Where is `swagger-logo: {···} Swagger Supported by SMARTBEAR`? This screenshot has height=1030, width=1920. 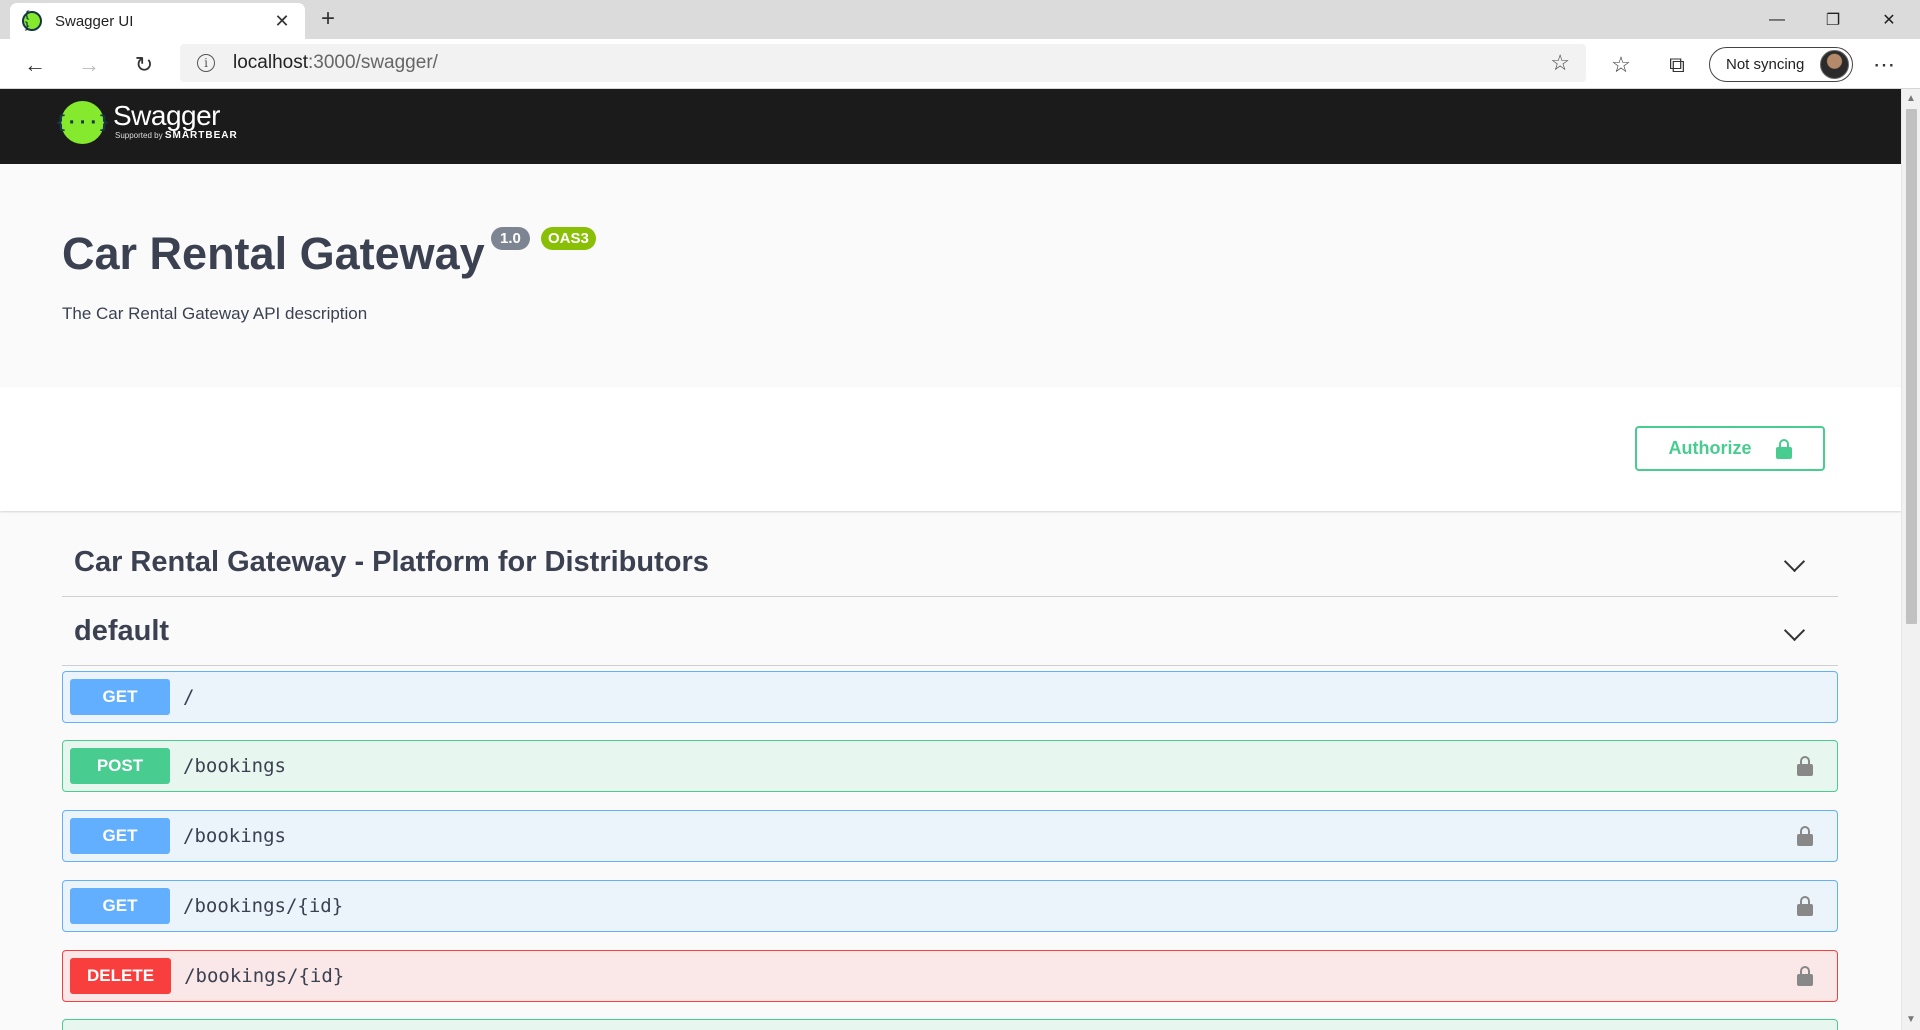 swagger-logo: {···} Swagger Supported by SMARTBEAR is located at coordinates (146, 122).